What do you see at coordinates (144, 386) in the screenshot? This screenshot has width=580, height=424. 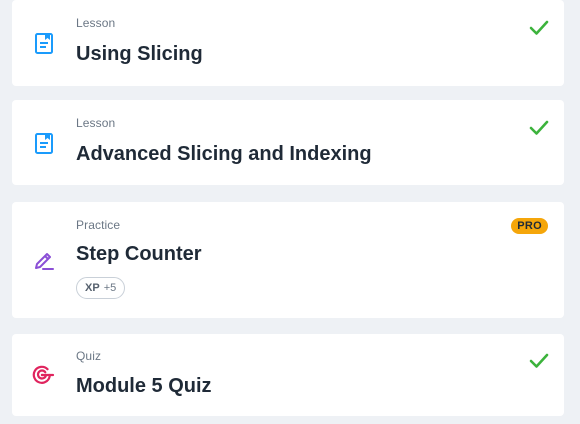 I see `item-title: Module 5 Quiz` at bounding box center [144, 386].